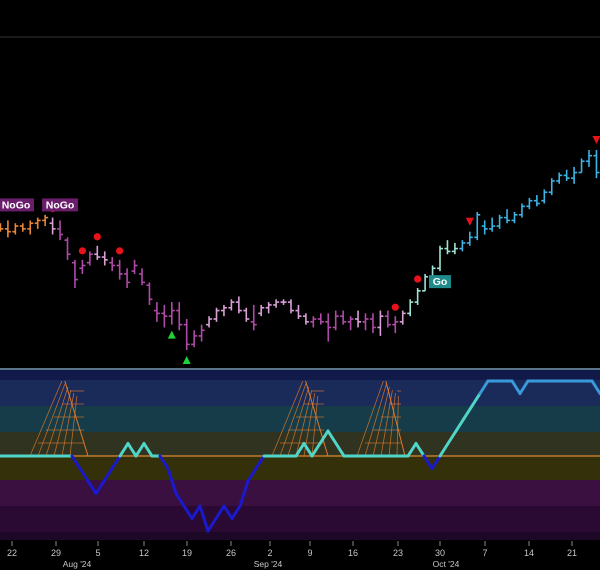 The image size is (600, 570). I want to click on x-tick-label: 30, so click(440, 553).